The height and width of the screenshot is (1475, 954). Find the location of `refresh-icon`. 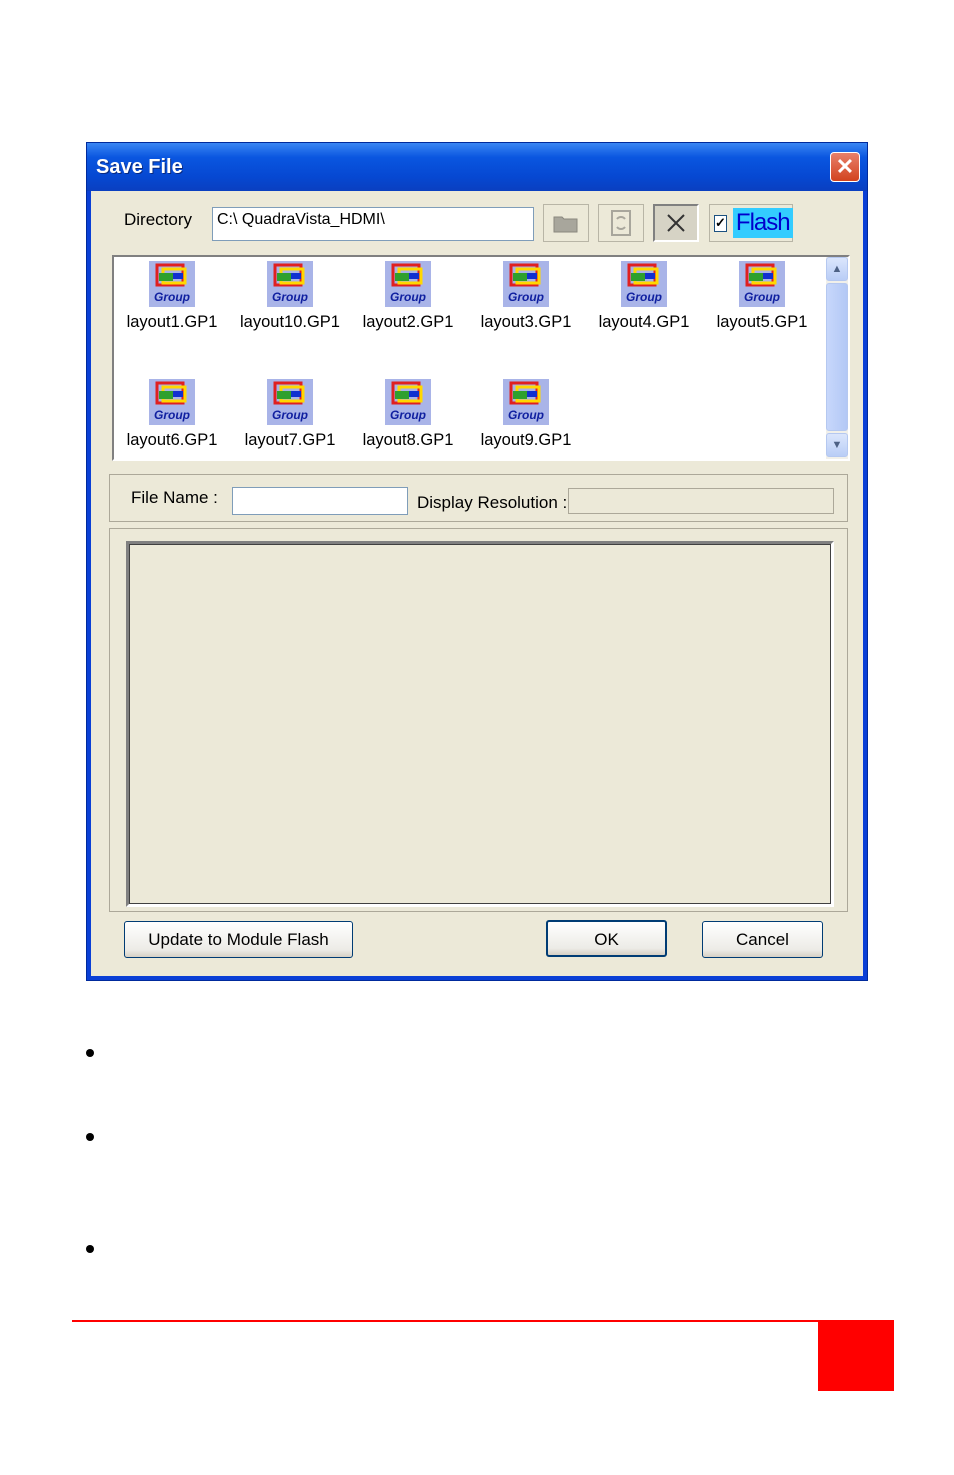

refresh-icon is located at coordinates (621, 223).